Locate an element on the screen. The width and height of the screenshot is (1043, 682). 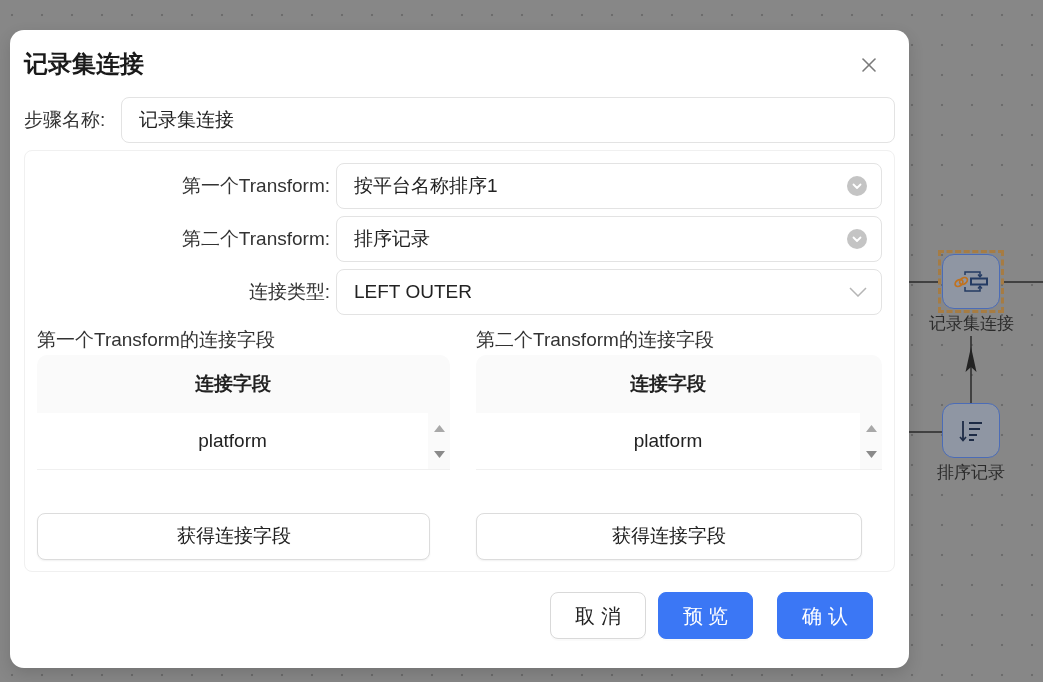
dialog-title: 记录集连接 is located at coordinates (84, 64).